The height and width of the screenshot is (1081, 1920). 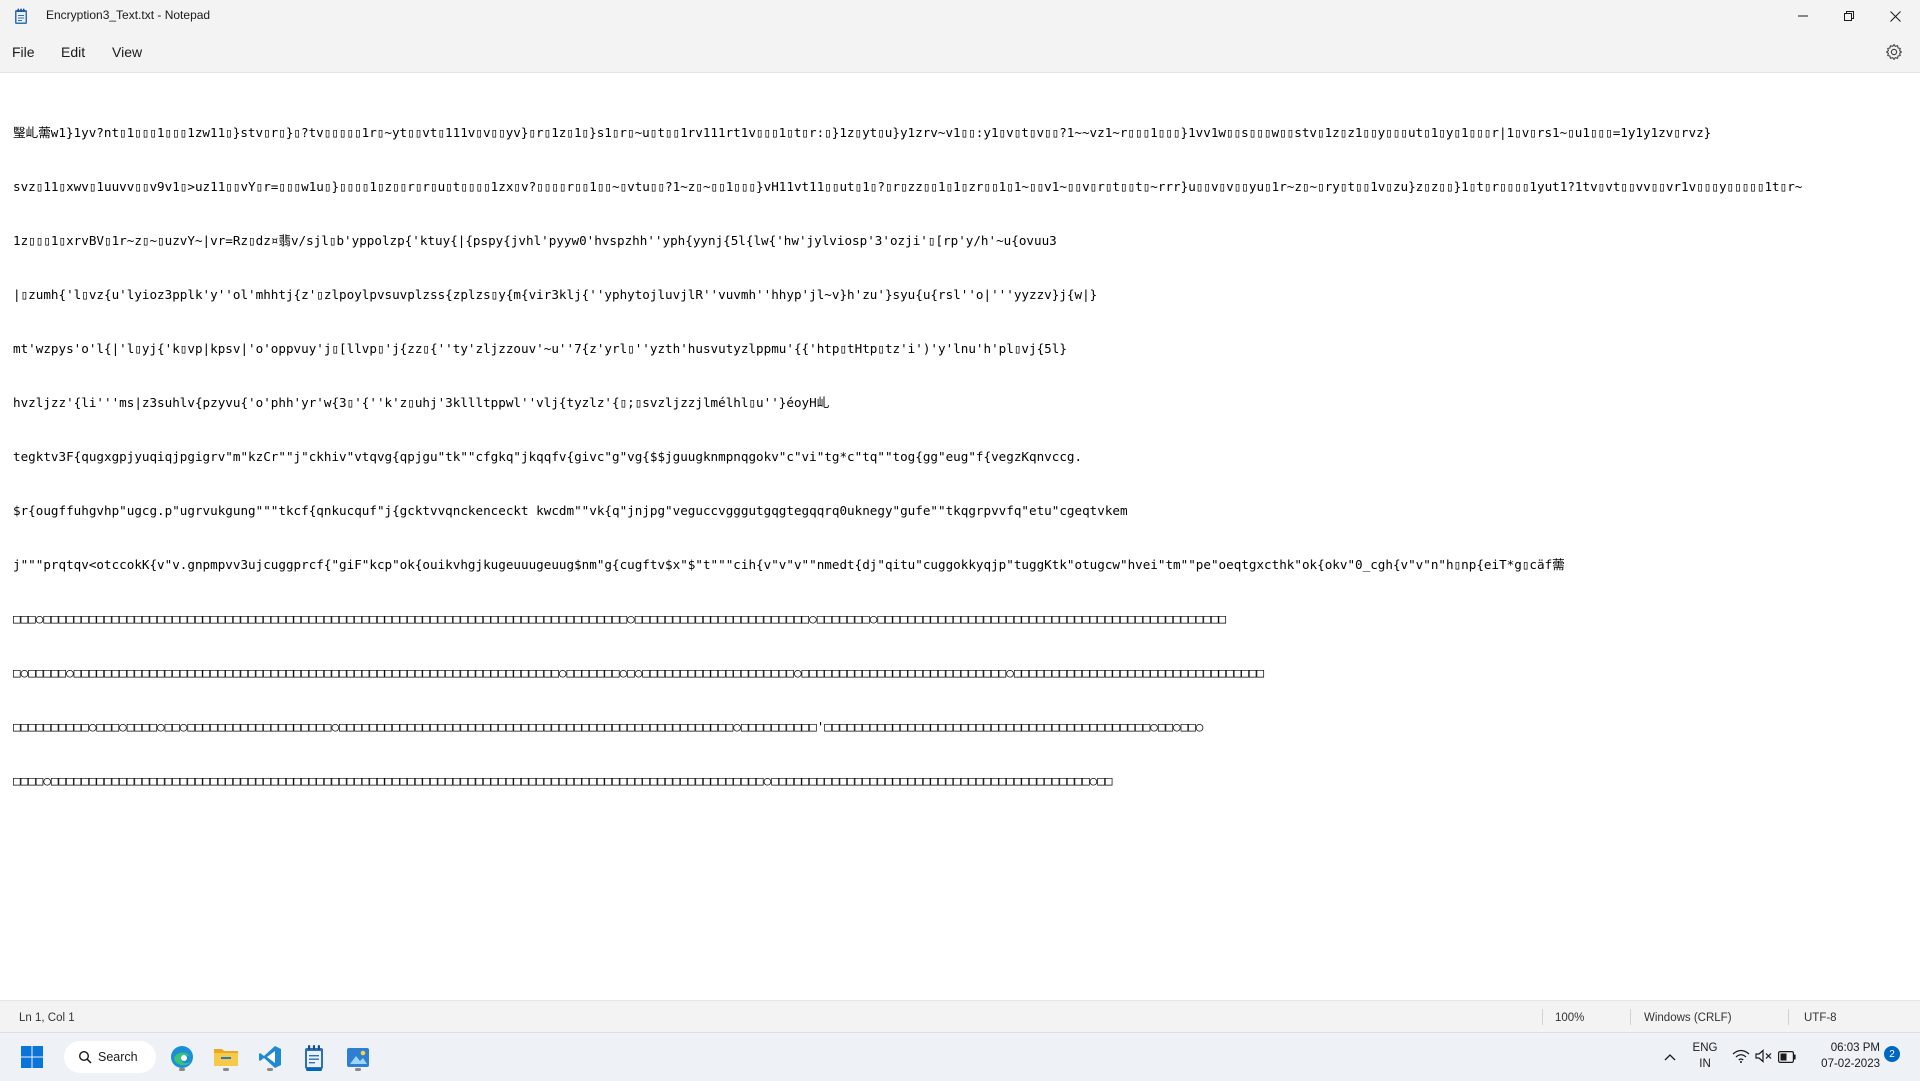 What do you see at coordinates (1845, 1064) in the screenshot?
I see `clock-date: 07-02-2023` at bounding box center [1845, 1064].